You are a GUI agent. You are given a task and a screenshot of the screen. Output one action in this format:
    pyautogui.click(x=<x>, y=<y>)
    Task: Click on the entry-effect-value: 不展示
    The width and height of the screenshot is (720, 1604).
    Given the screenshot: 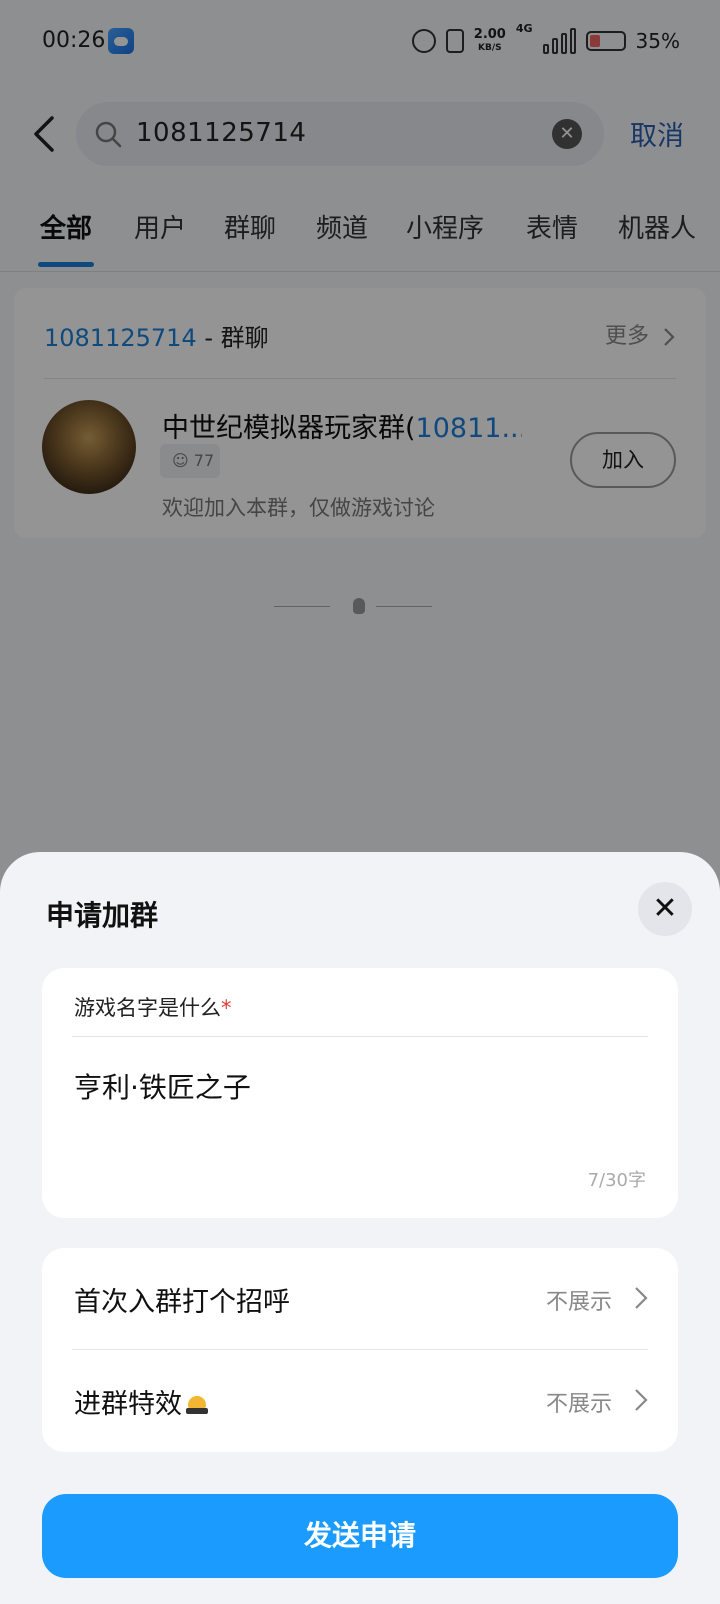 What is the action you would take?
    pyautogui.click(x=578, y=1404)
    